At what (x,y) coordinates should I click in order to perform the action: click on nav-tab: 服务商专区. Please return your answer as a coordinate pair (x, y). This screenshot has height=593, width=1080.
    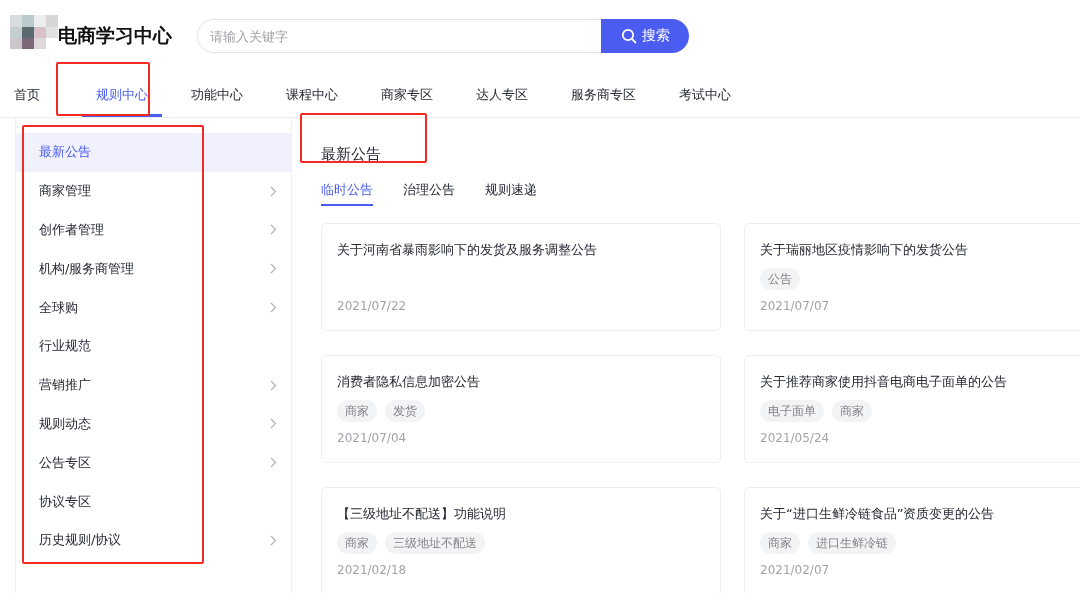
    Looking at the image, I should click on (603, 94).